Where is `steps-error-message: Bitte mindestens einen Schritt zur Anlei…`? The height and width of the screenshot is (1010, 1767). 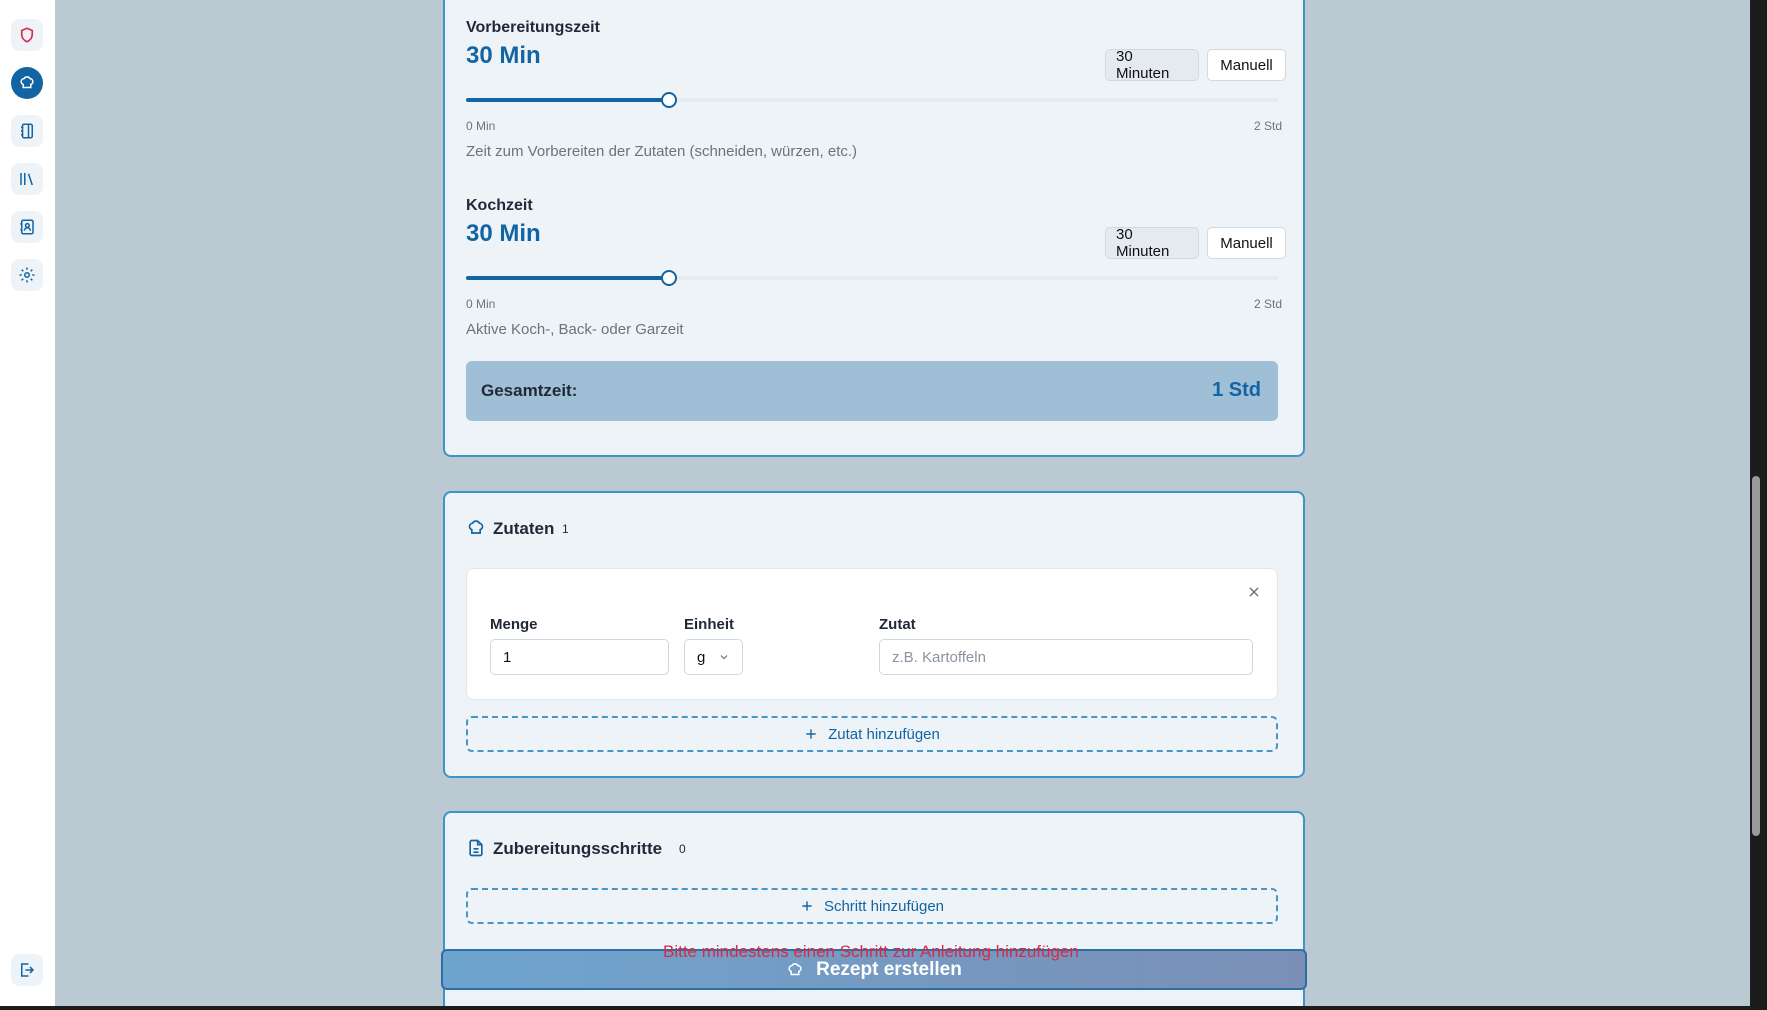
steps-error-message: Bitte mindestens einen Schritt zur Anlei… is located at coordinates (871, 951).